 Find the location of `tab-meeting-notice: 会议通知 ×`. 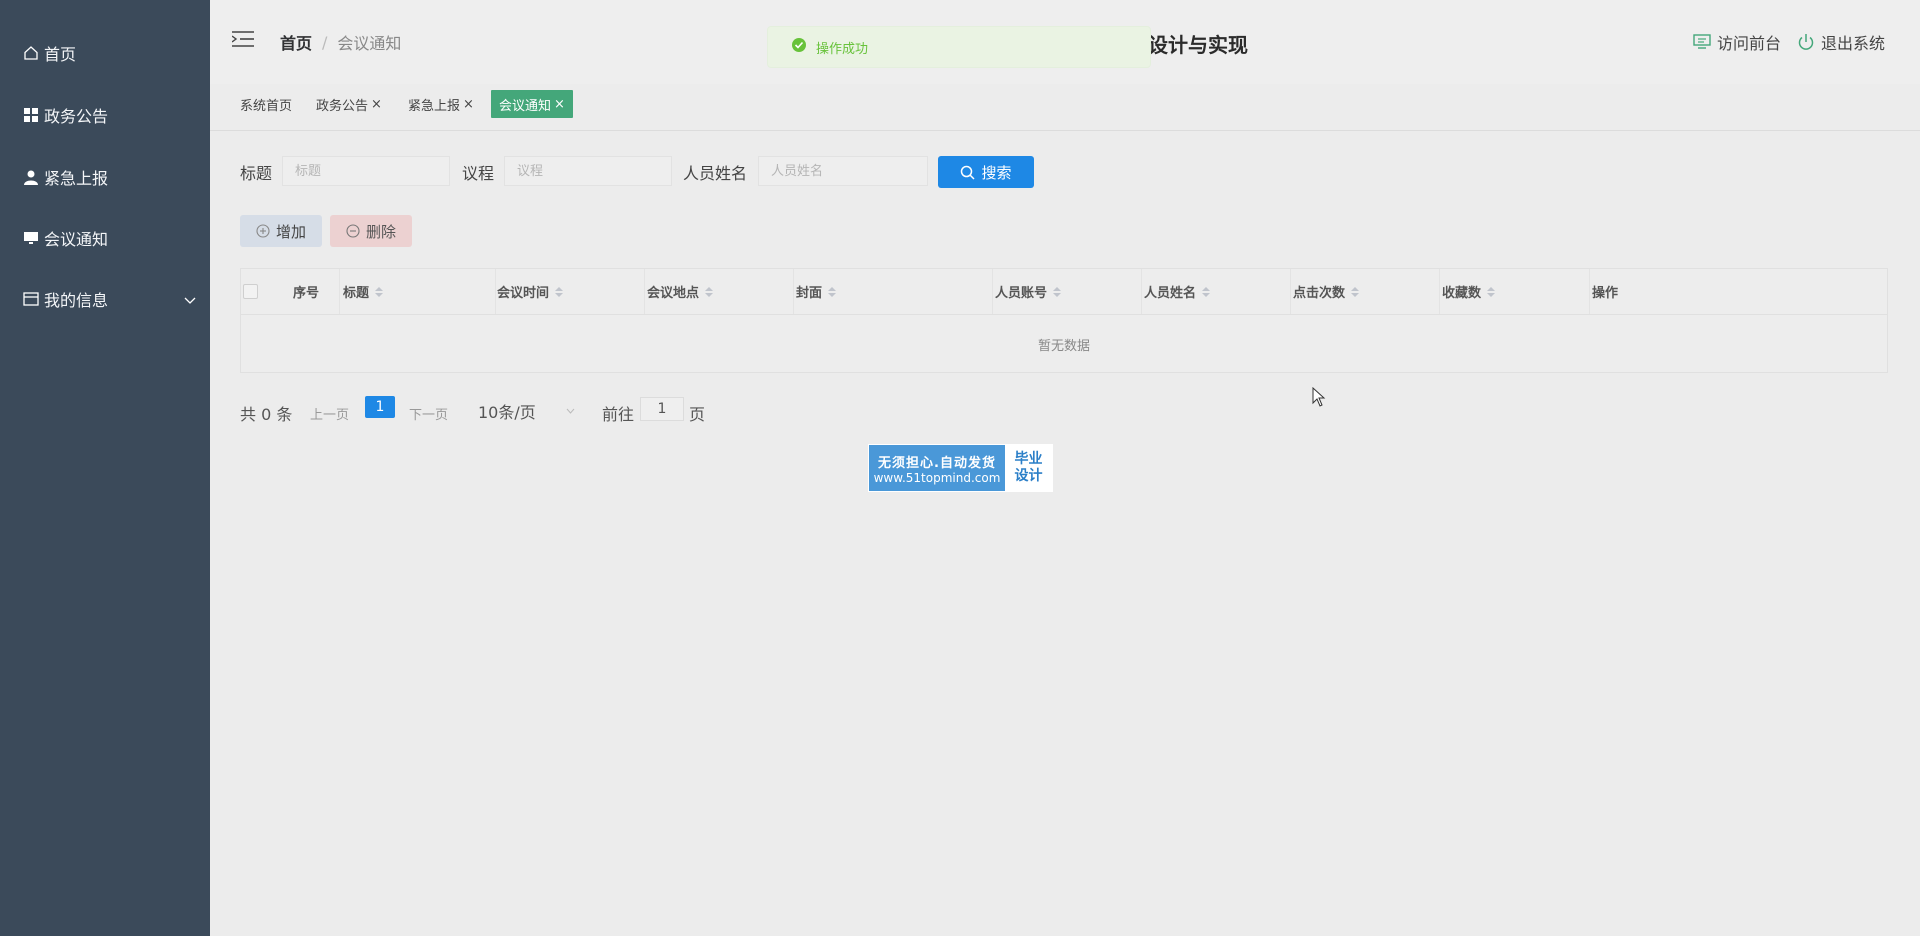

tab-meeting-notice: 会议通知 × is located at coordinates (532, 104).